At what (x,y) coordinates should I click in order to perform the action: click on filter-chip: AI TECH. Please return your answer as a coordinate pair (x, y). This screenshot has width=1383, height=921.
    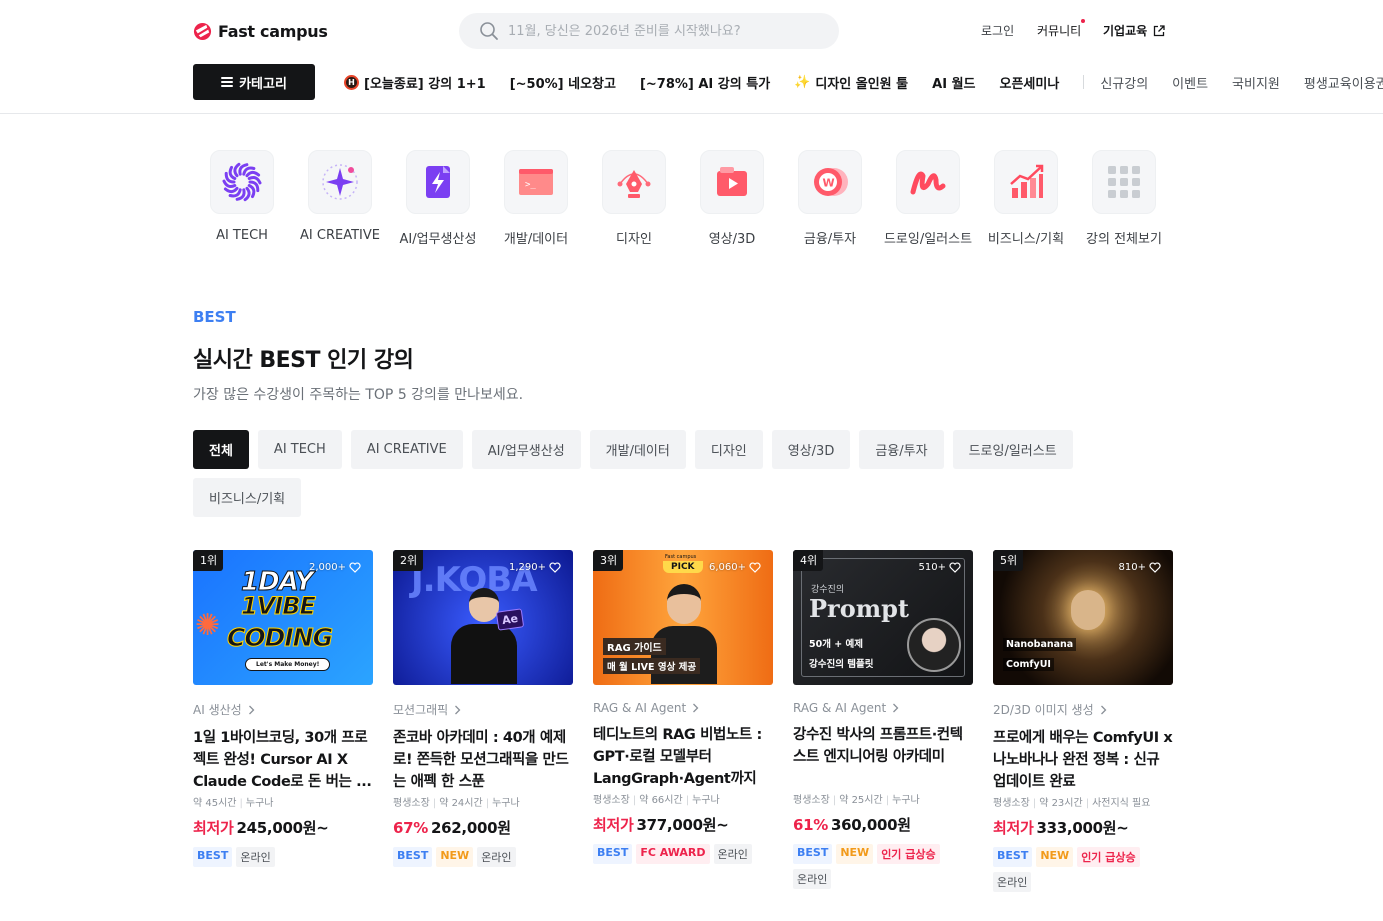
    Looking at the image, I should click on (299, 449).